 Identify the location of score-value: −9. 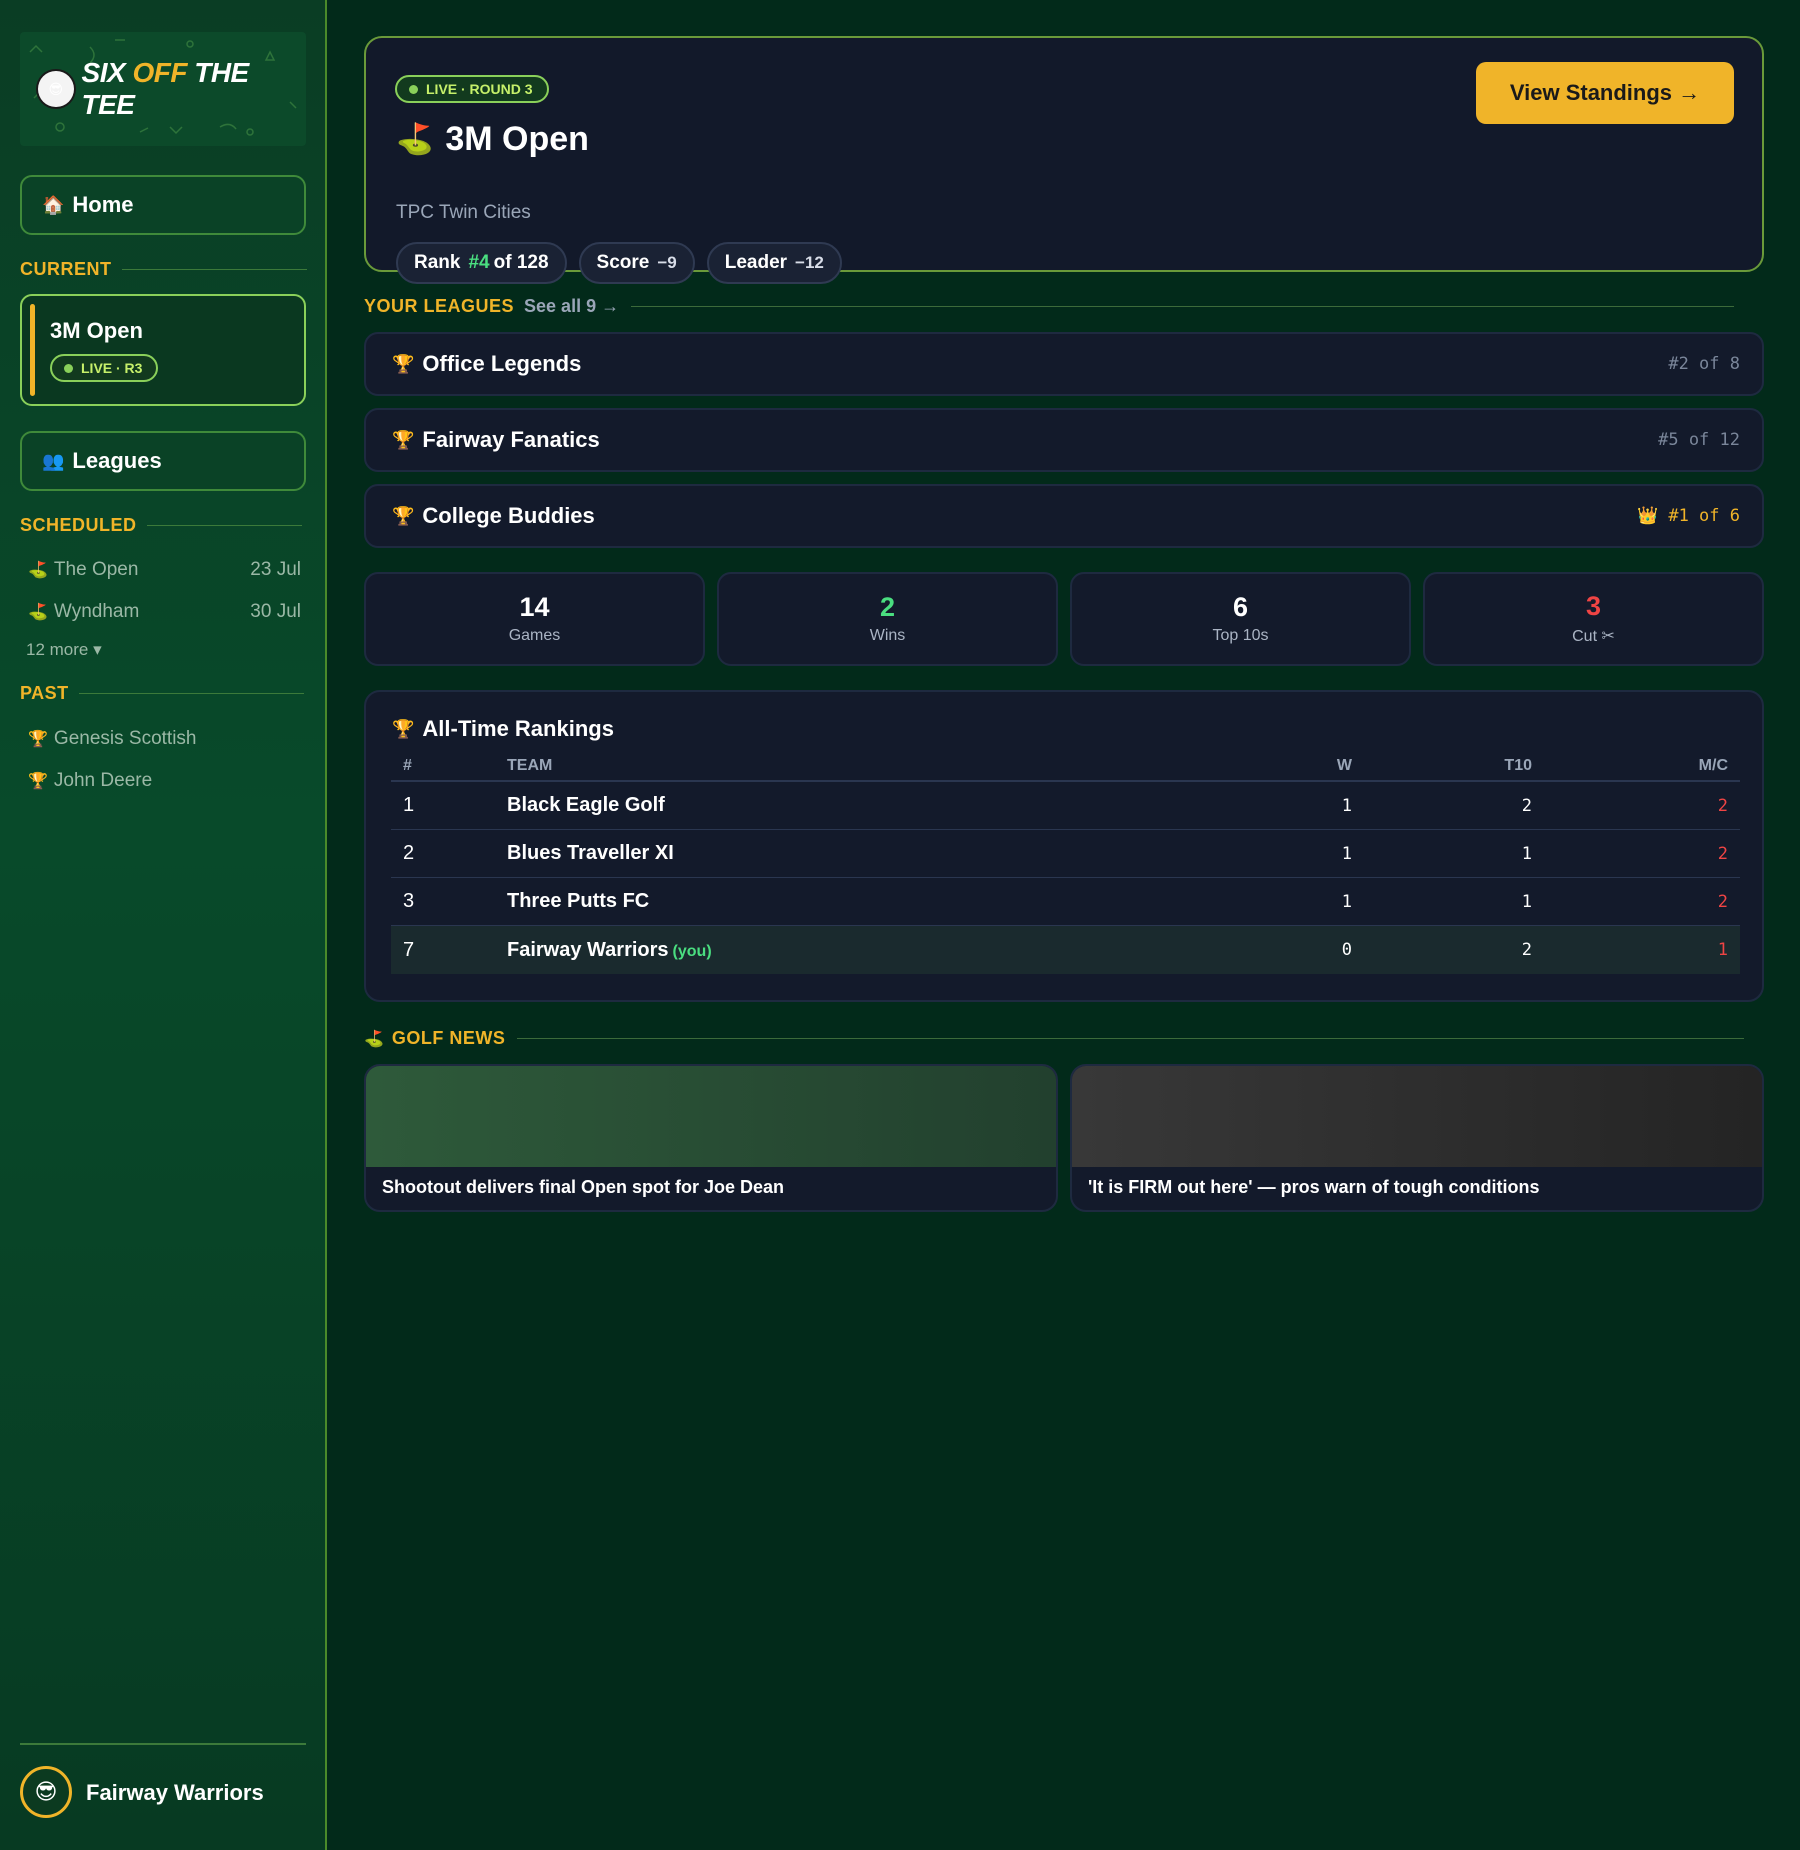
(667, 262).